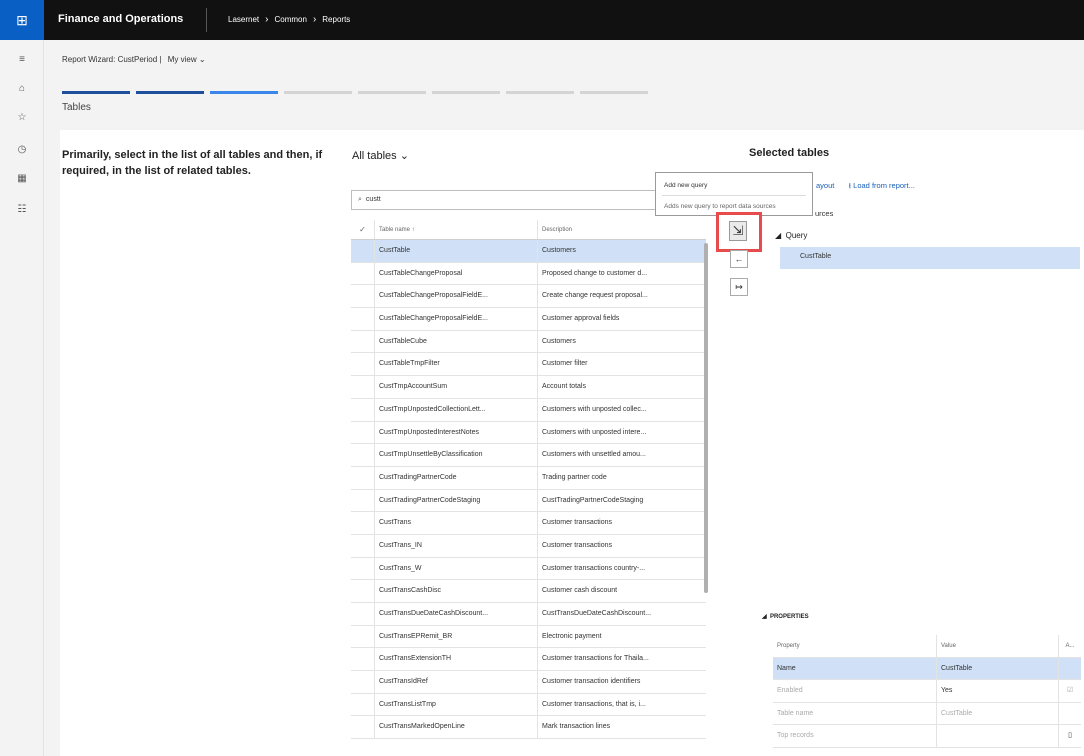  What do you see at coordinates (456, 545) in the screenshot?
I see `table-name-cell: CustTrans_IN` at bounding box center [456, 545].